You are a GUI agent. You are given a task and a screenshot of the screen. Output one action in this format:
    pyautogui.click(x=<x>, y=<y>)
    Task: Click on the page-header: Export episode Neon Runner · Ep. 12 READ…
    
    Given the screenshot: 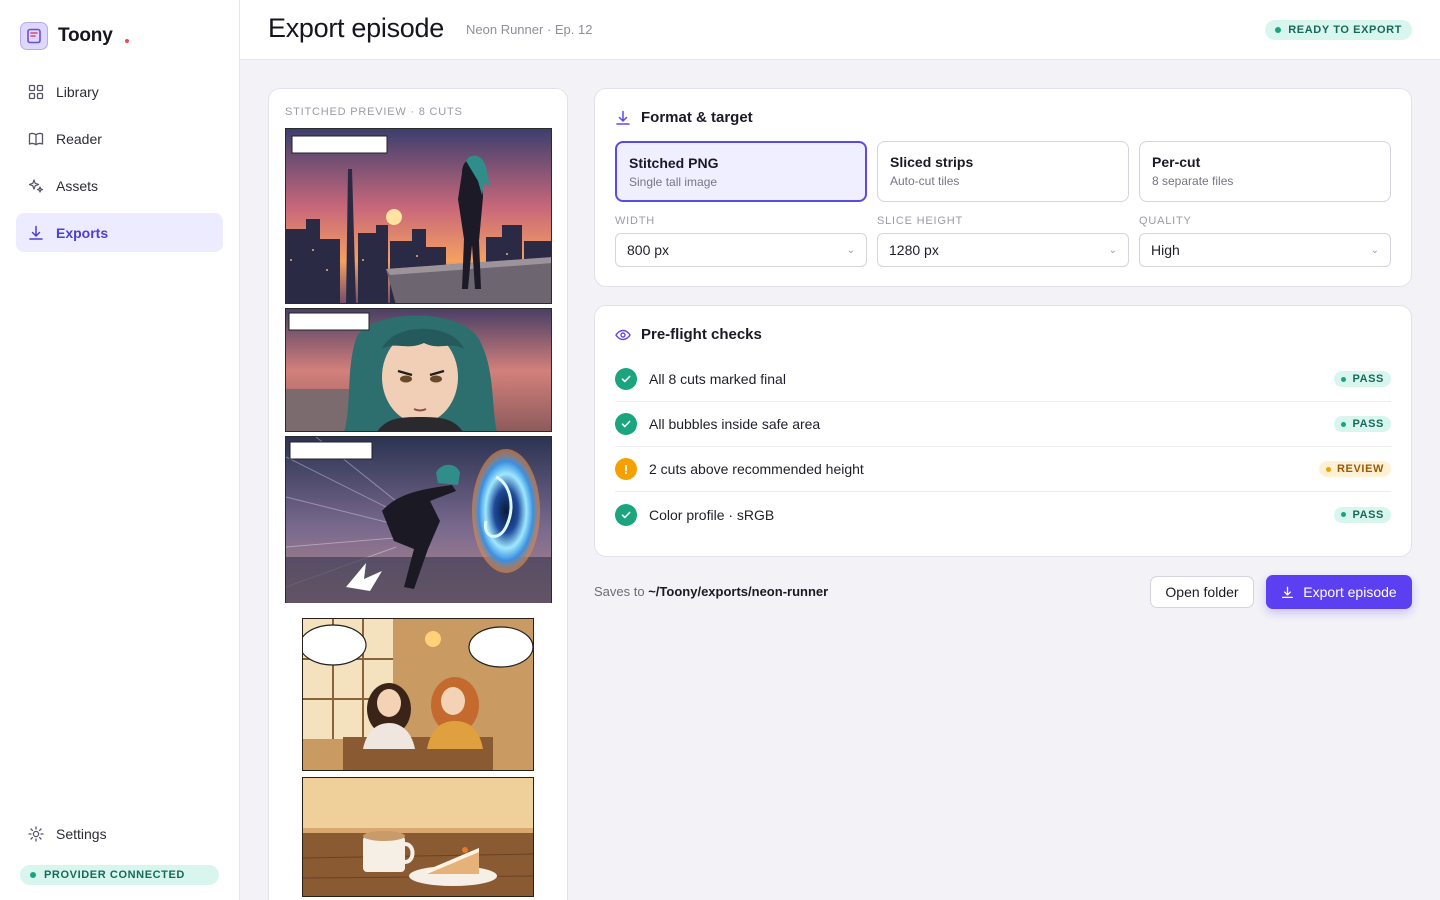 What is the action you would take?
    pyautogui.click(x=840, y=30)
    